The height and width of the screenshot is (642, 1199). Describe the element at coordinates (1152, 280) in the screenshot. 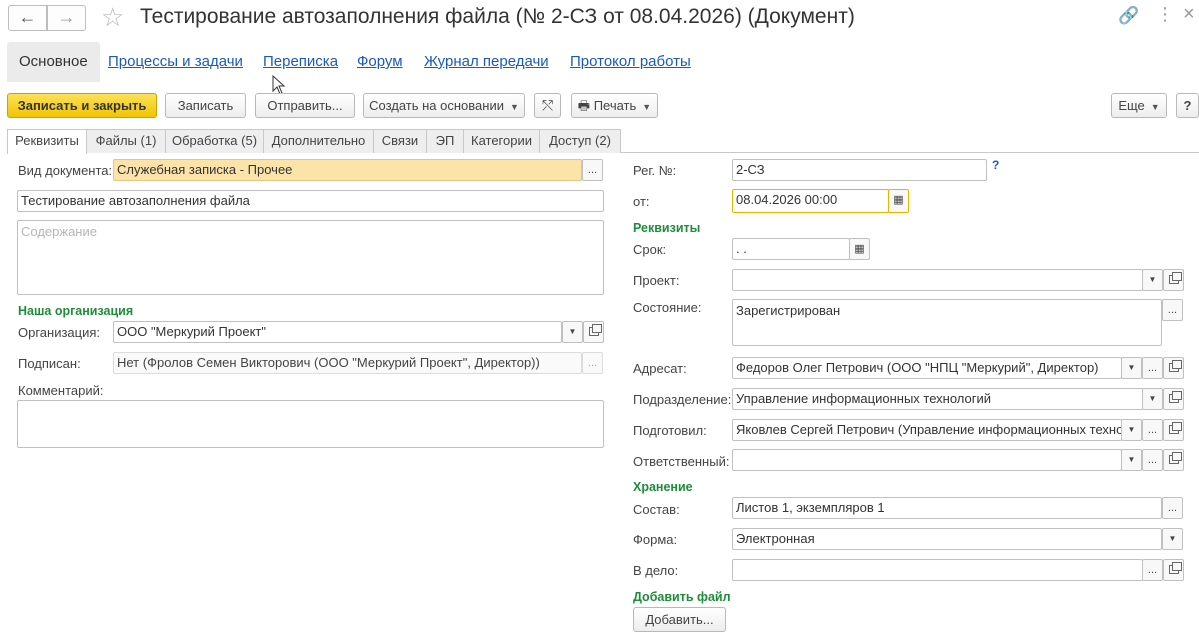

I see `project-dropdown-icon: ▼` at that location.